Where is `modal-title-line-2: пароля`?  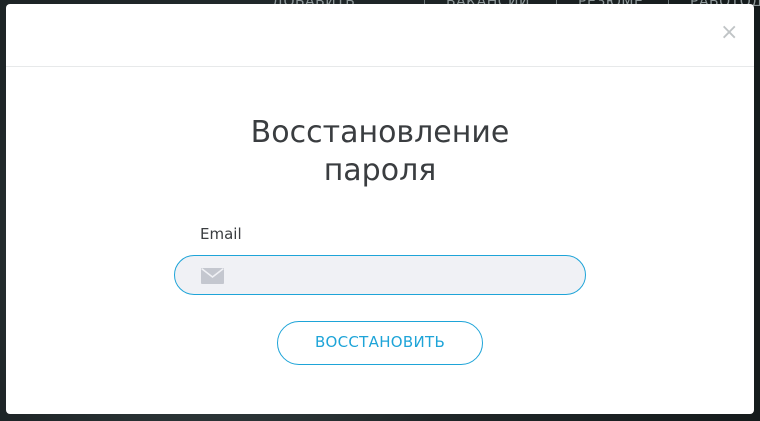 modal-title-line-2: пароля is located at coordinates (380, 170).